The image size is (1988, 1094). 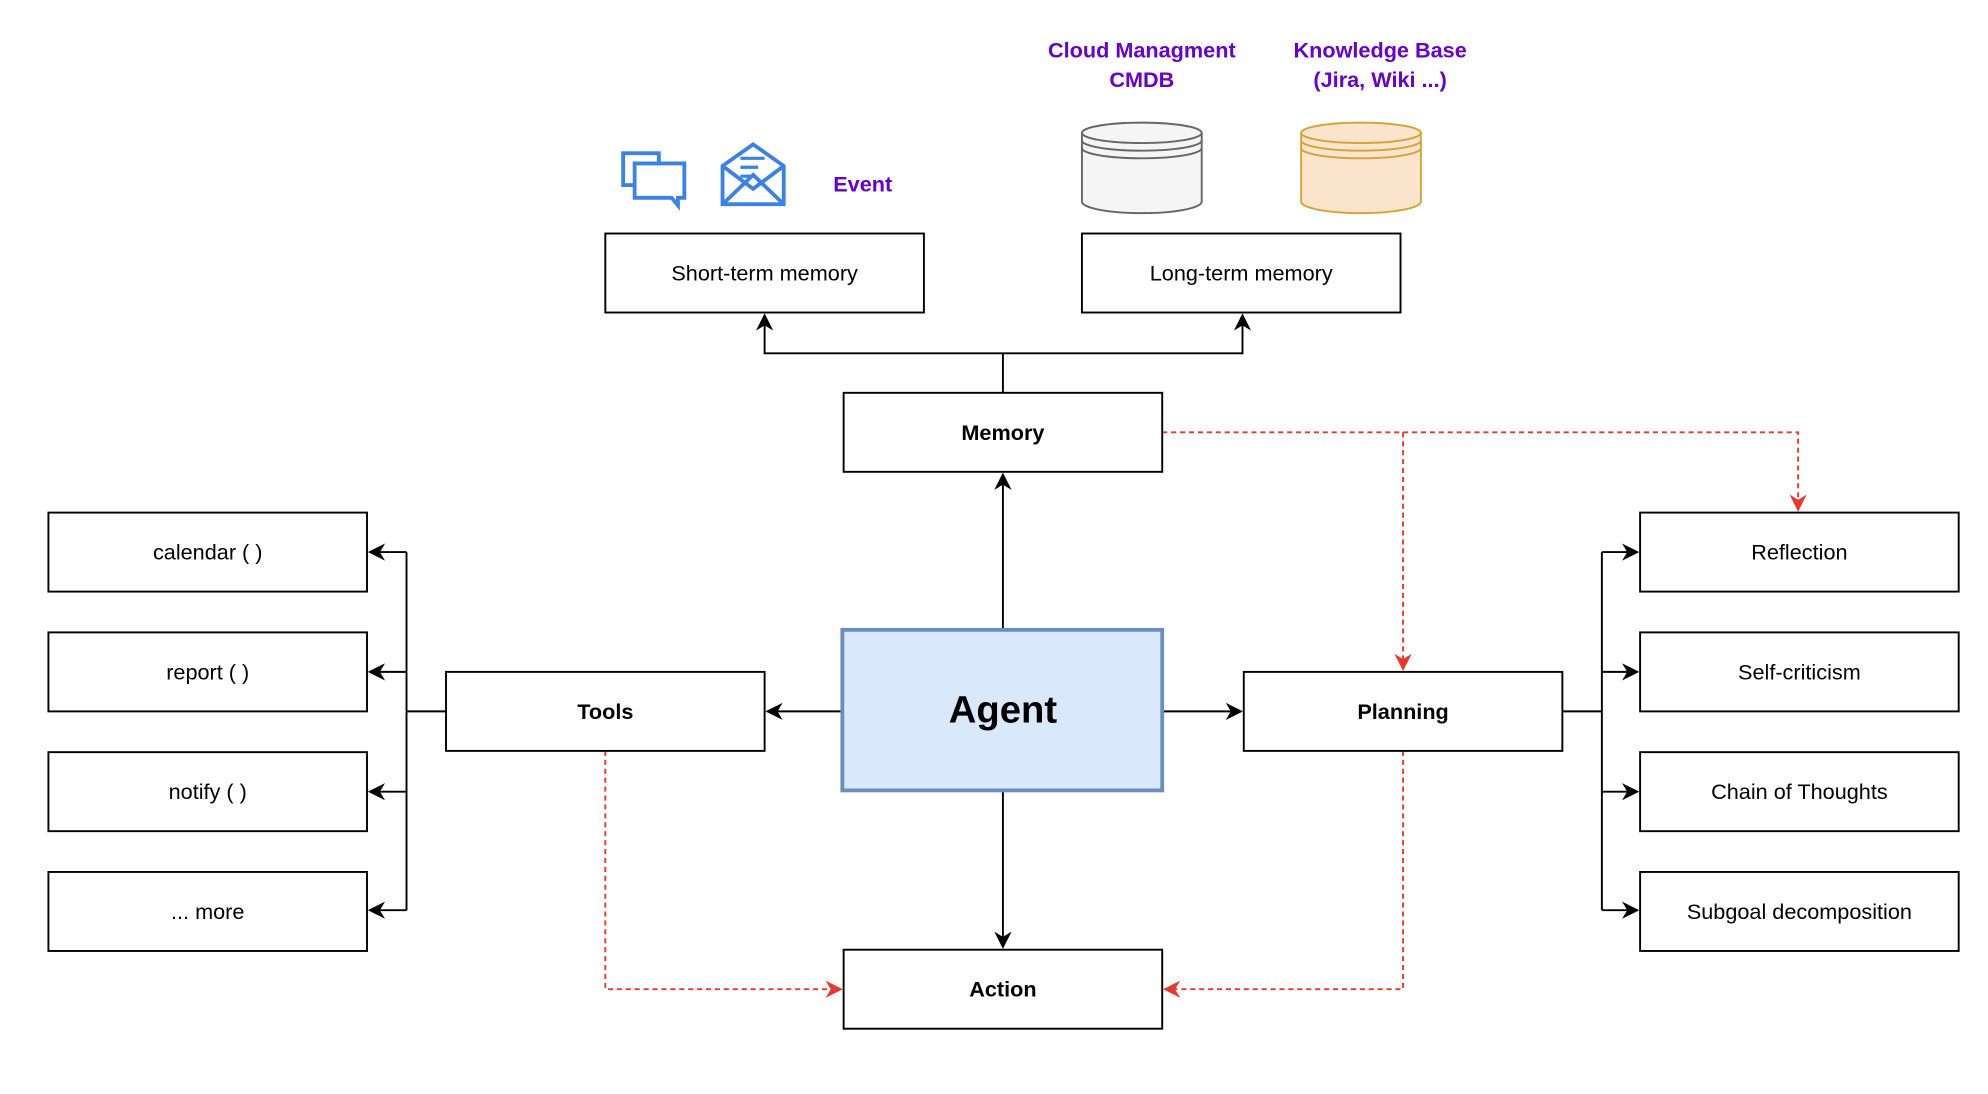 I want to click on node-memory: Memory, so click(x=1003, y=432).